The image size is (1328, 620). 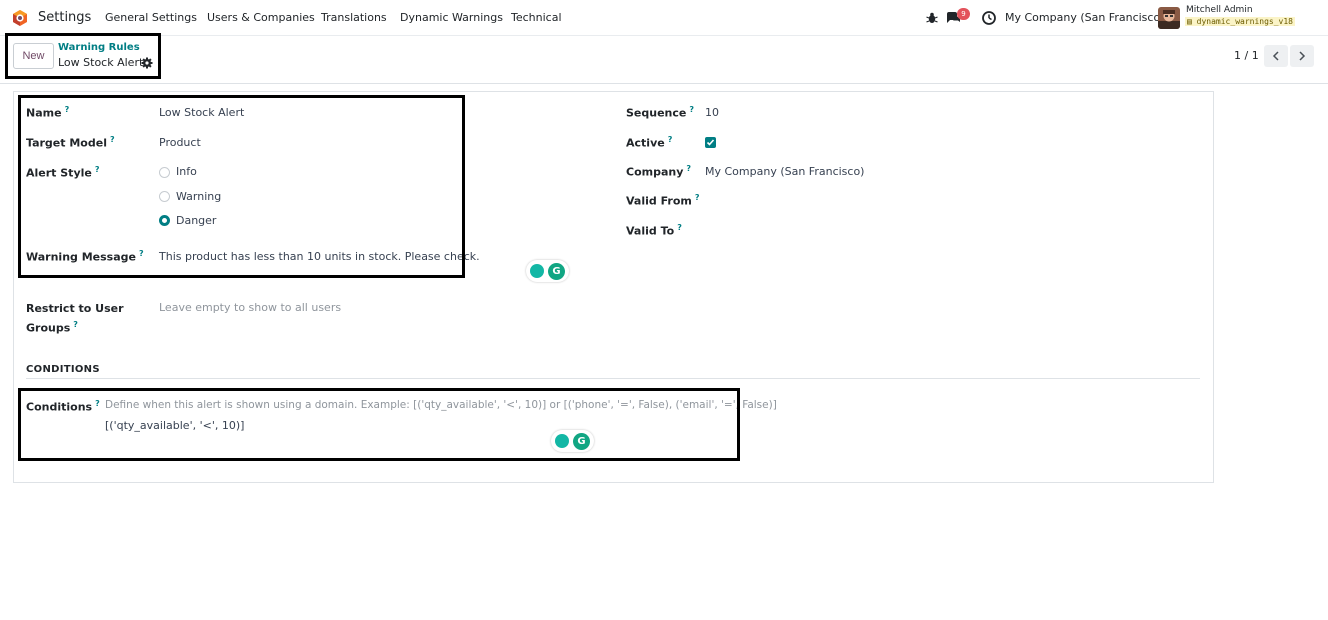 I want to click on pager-next-button, so click(x=1302, y=56).